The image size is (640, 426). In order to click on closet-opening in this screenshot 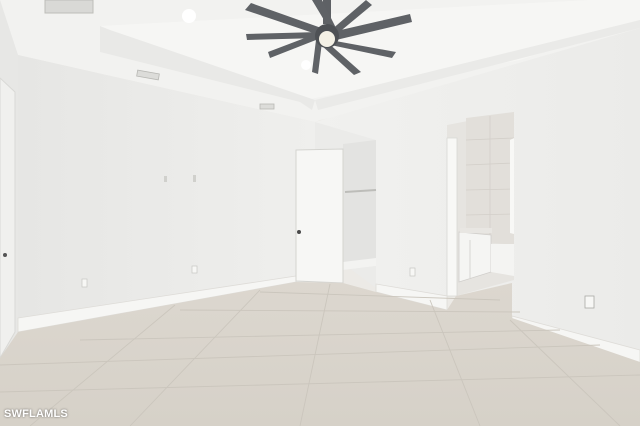, I will do `click(359, 205)`.